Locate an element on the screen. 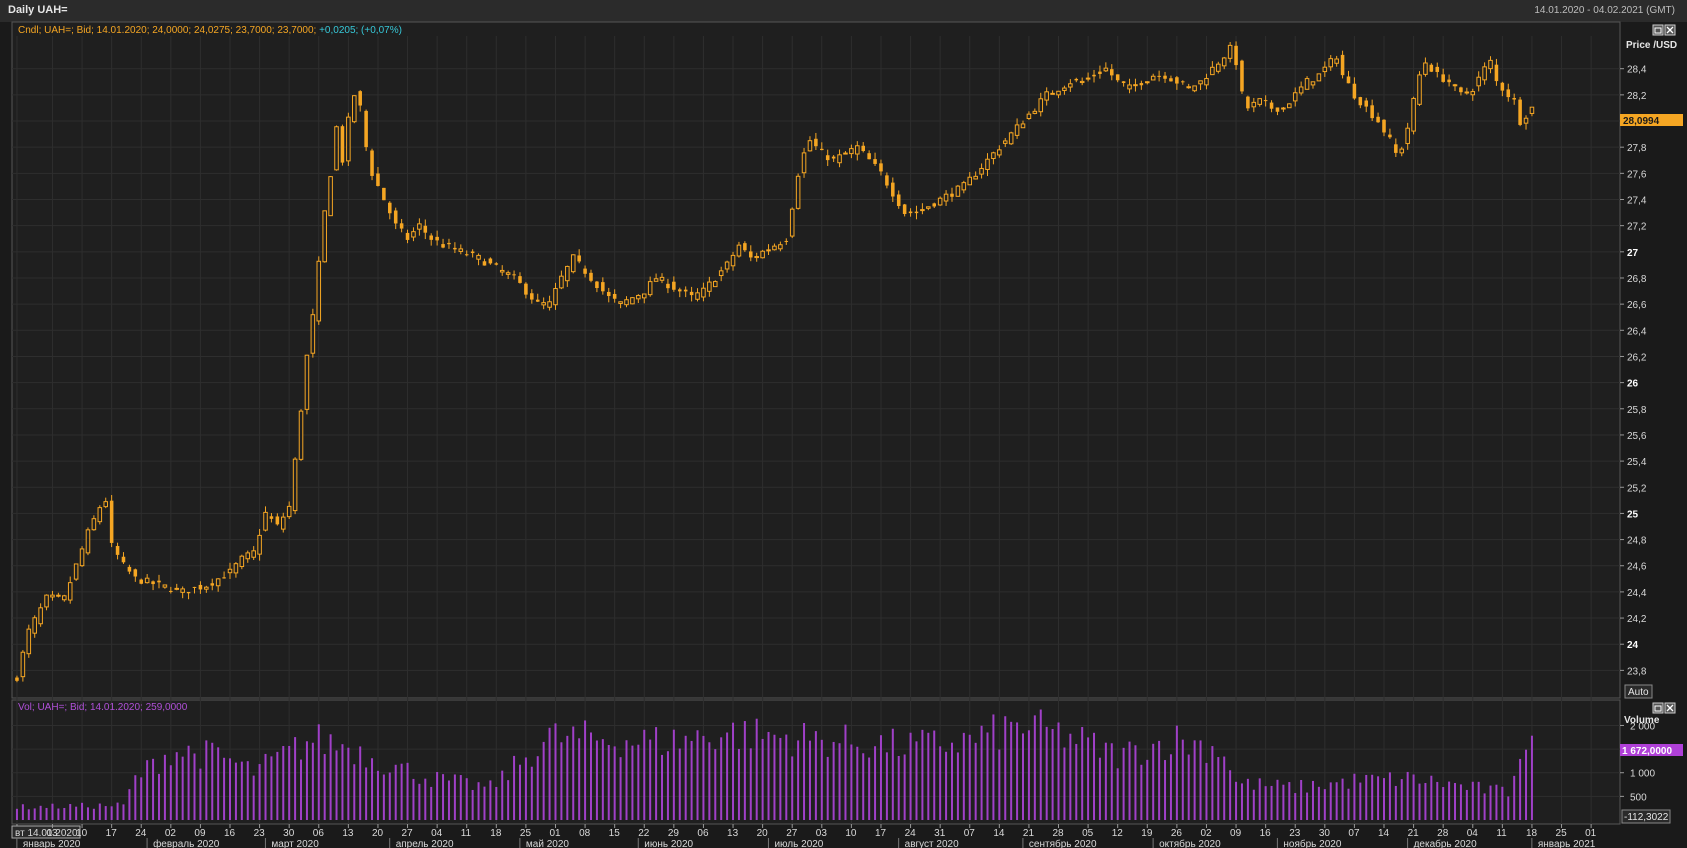  month-label: декабрь 2020 is located at coordinates (1446, 843).